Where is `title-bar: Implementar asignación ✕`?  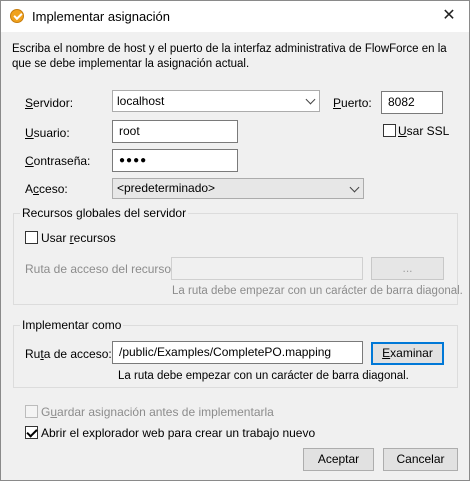
title-bar: Implementar asignación ✕ is located at coordinates (235, 16).